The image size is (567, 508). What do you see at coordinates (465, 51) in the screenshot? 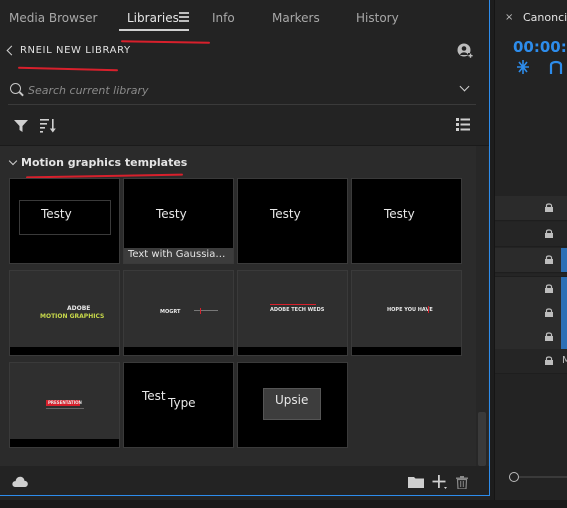
I see `add-user-icon` at bounding box center [465, 51].